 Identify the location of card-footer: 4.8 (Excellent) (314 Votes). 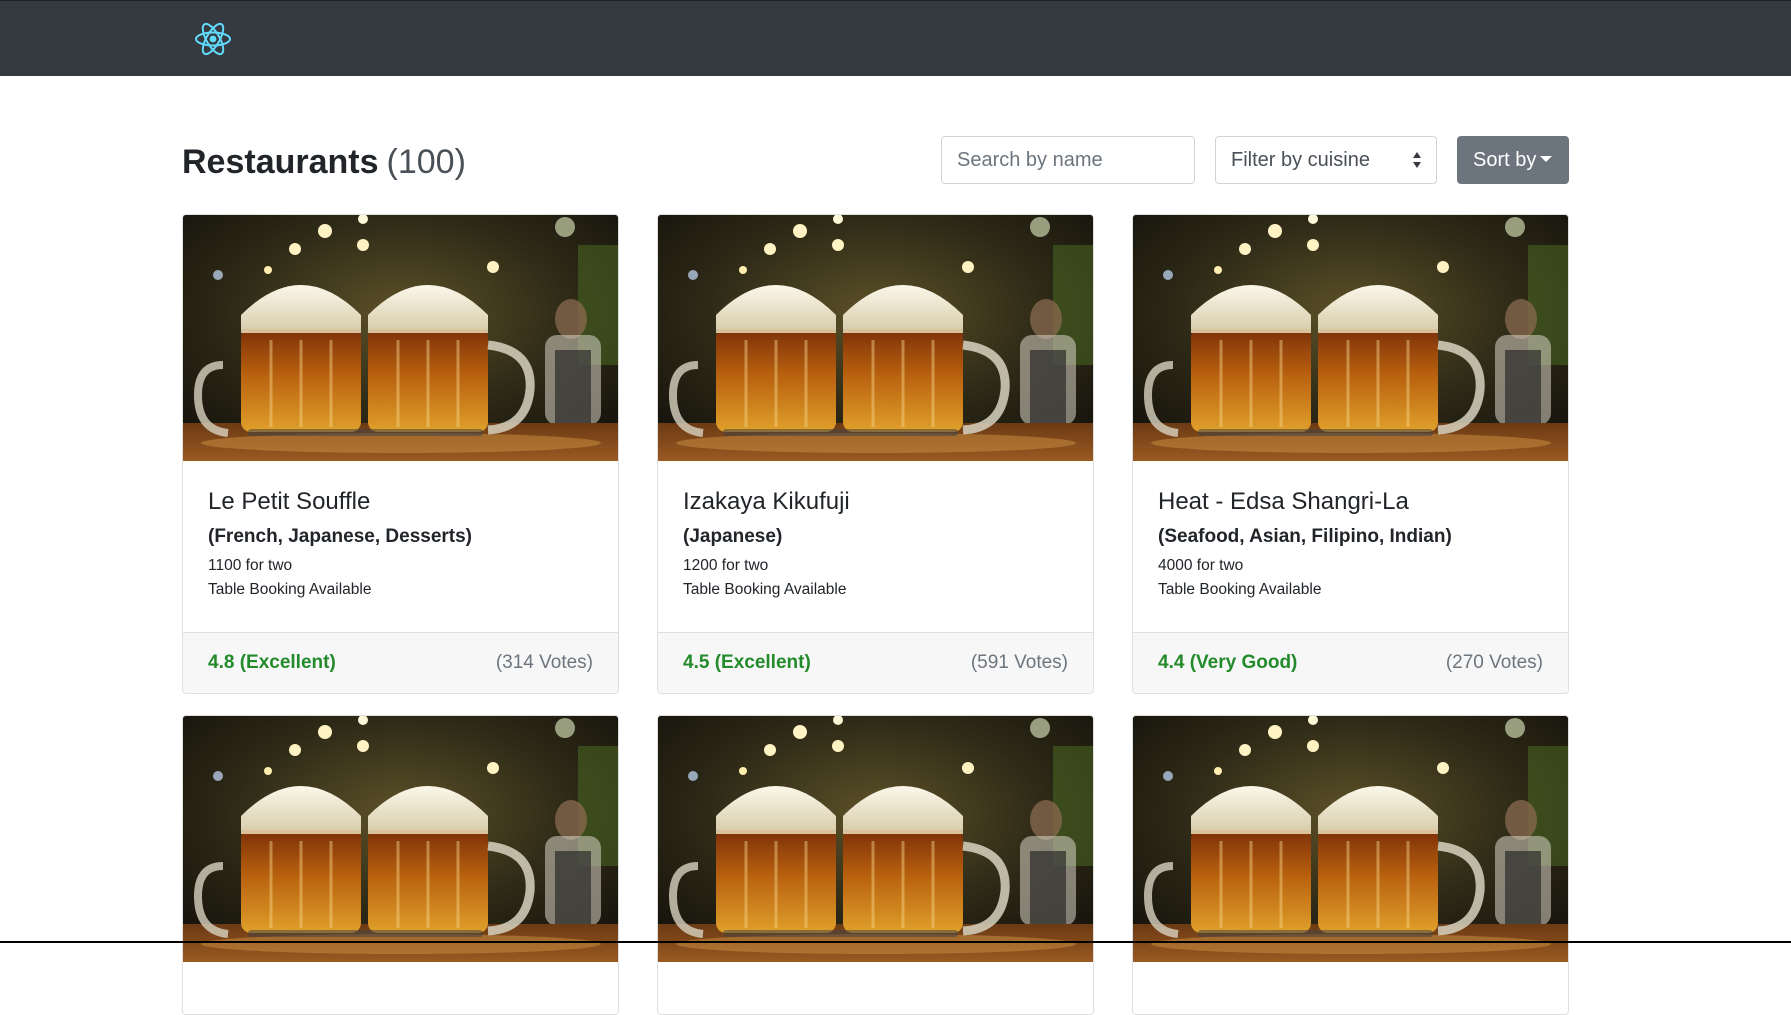
(400, 662).